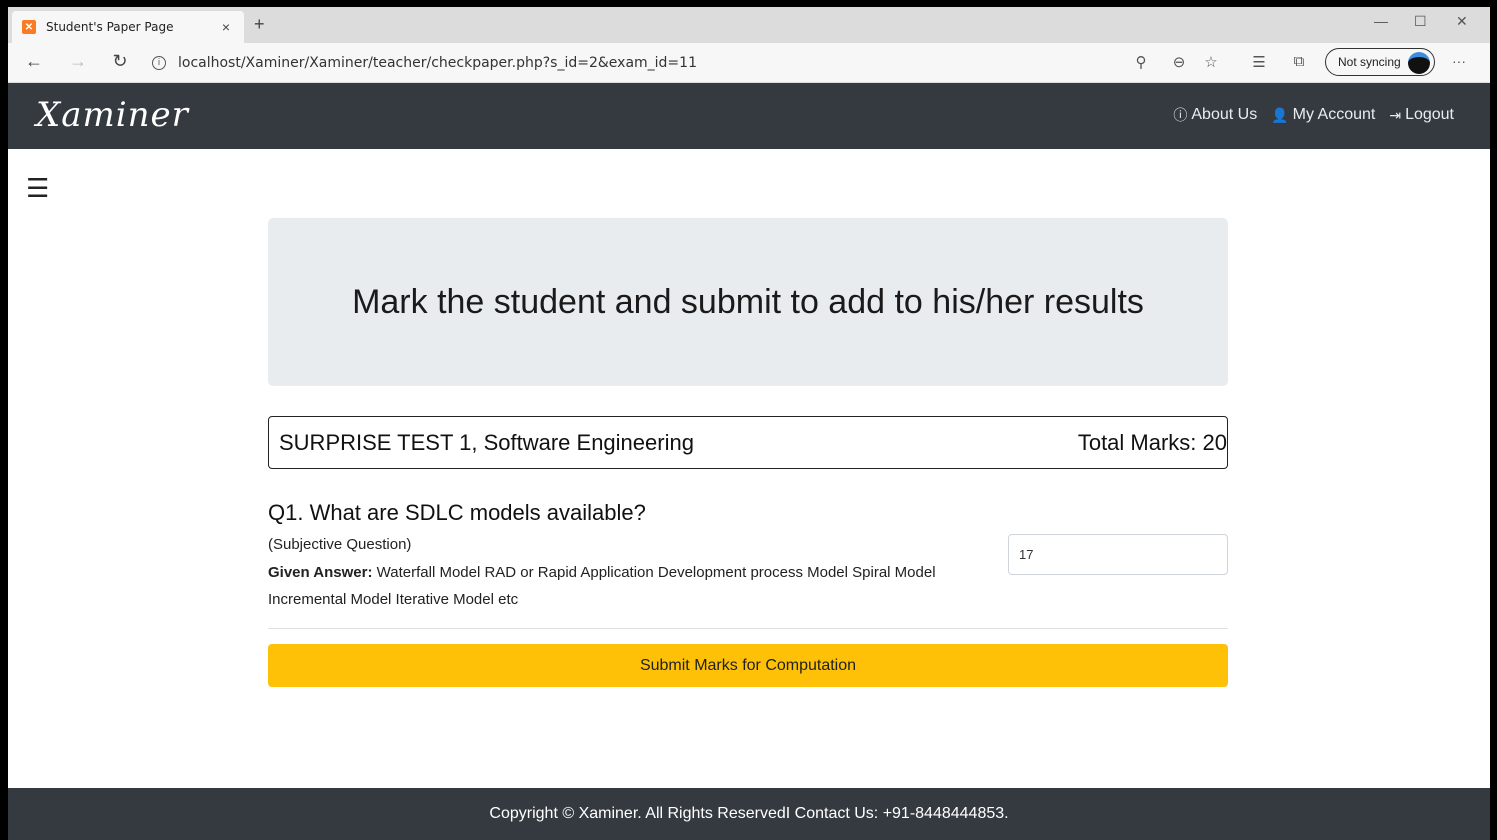 This screenshot has width=1497, height=840. Describe the element at coordinates (1180, 115) in the screenshot. I see `info-circle-icon: ⓘ` at that location.